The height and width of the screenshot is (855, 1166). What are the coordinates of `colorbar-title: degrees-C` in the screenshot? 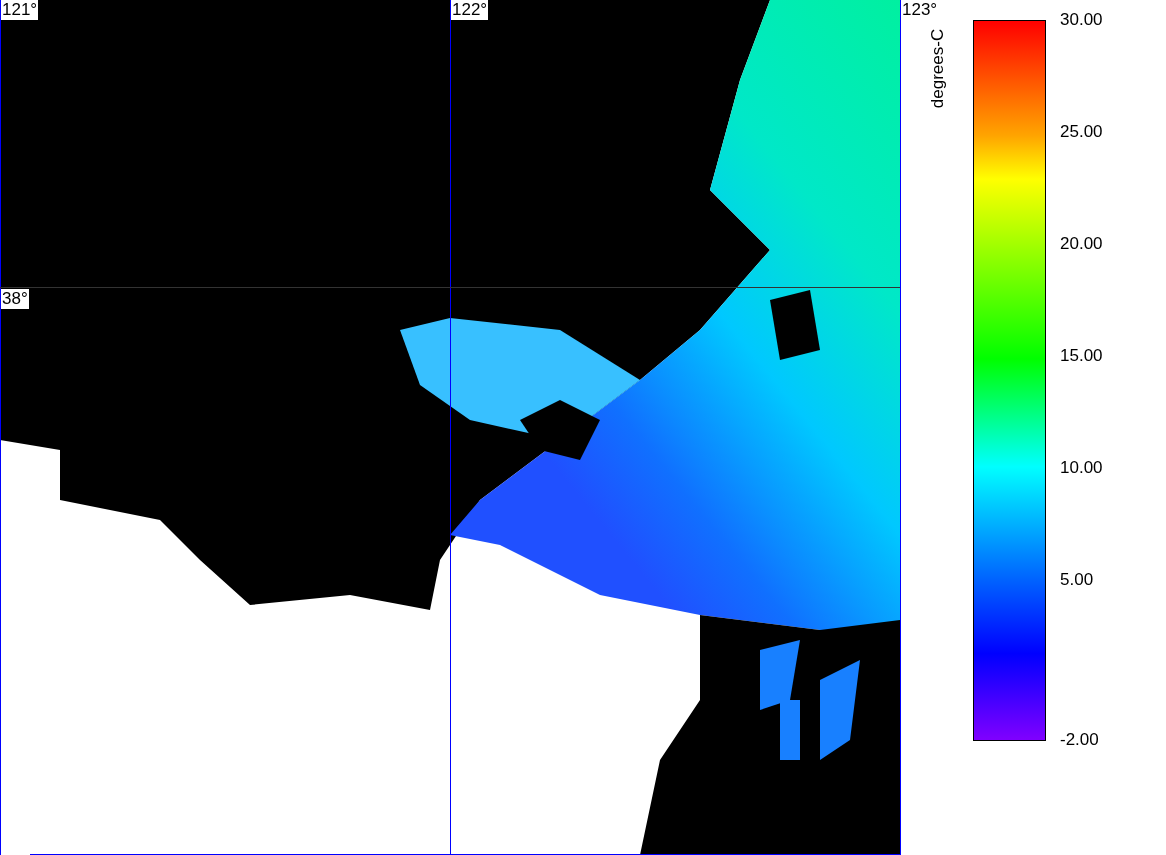 It's located at (937, 68).